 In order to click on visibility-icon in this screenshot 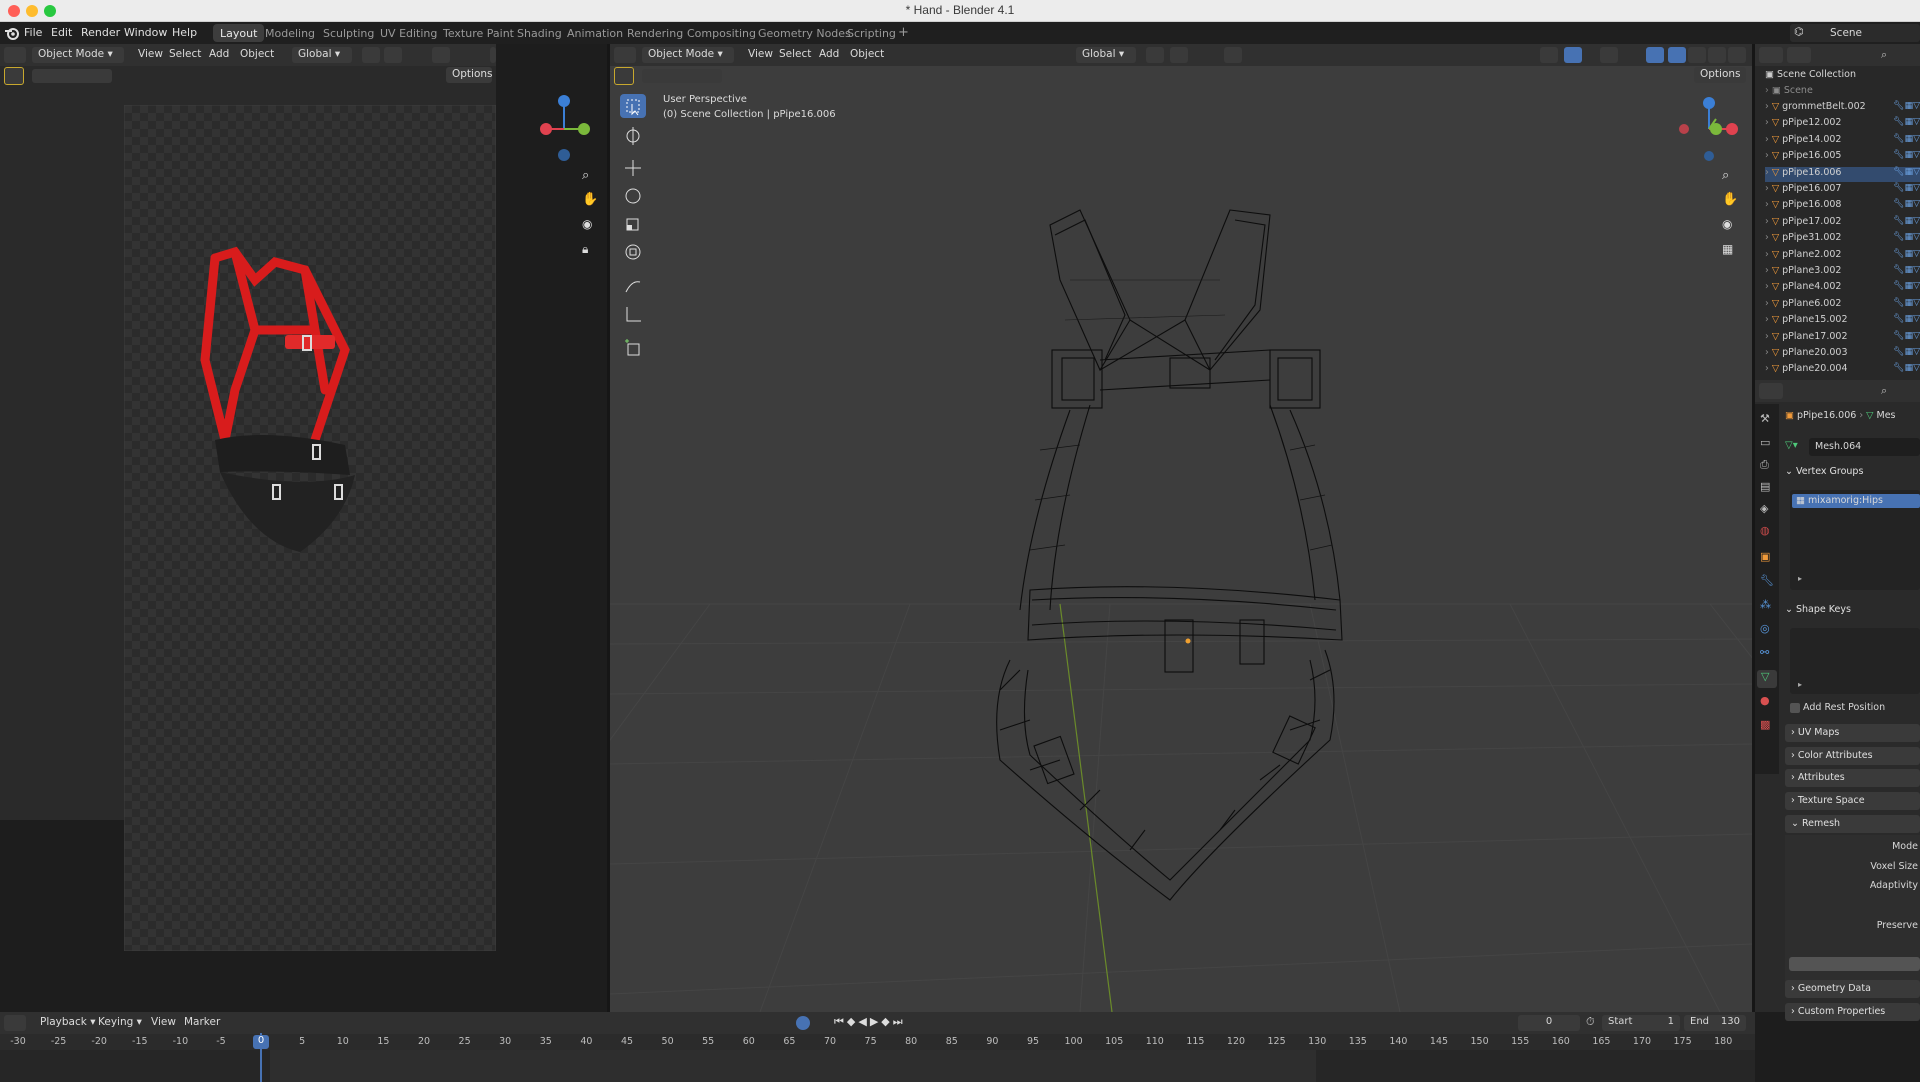, I will do `click(1549, 55)`.